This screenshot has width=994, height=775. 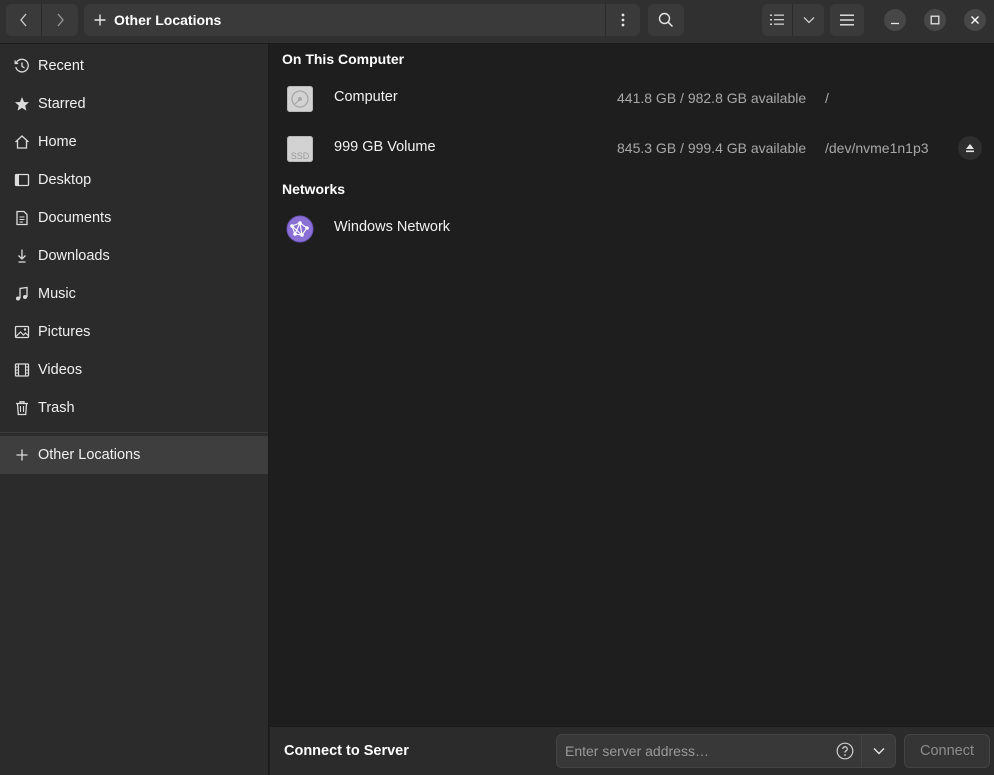 I want to click on sidebar-item-recent: Recent, so click(x=134, y=66).